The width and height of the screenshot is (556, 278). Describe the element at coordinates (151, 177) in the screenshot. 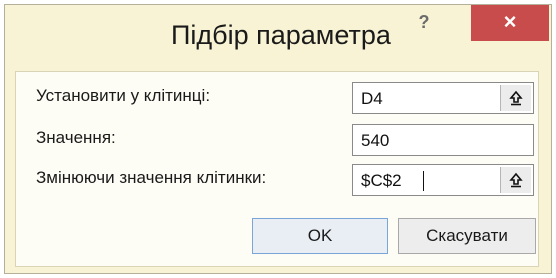

I see `changing-cell-label: Змінюючи значення клітинки:` at that location.